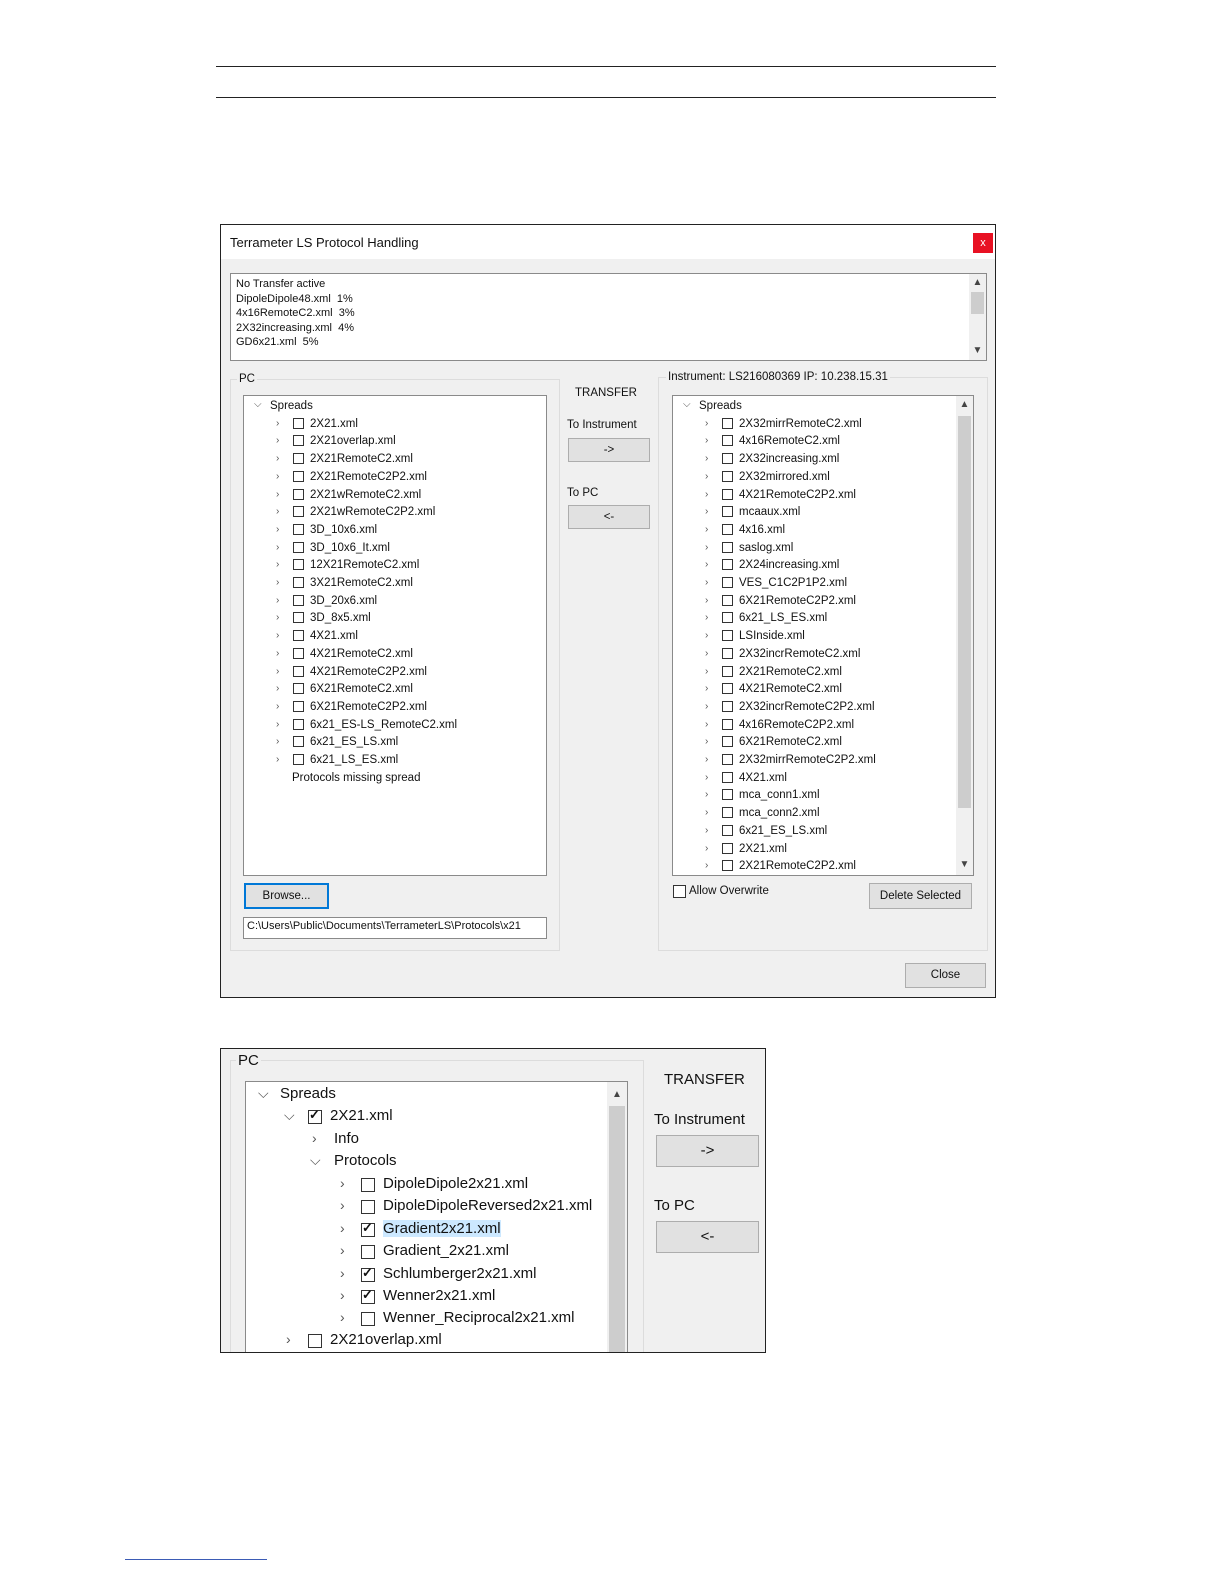 The width and height of the screenshot is (1224, 1584). Describe the element at coordinates (426, 1185) in the screenshot. I see `zoom-protocol-item: › DipoleDipole2x21.xml` at that location.